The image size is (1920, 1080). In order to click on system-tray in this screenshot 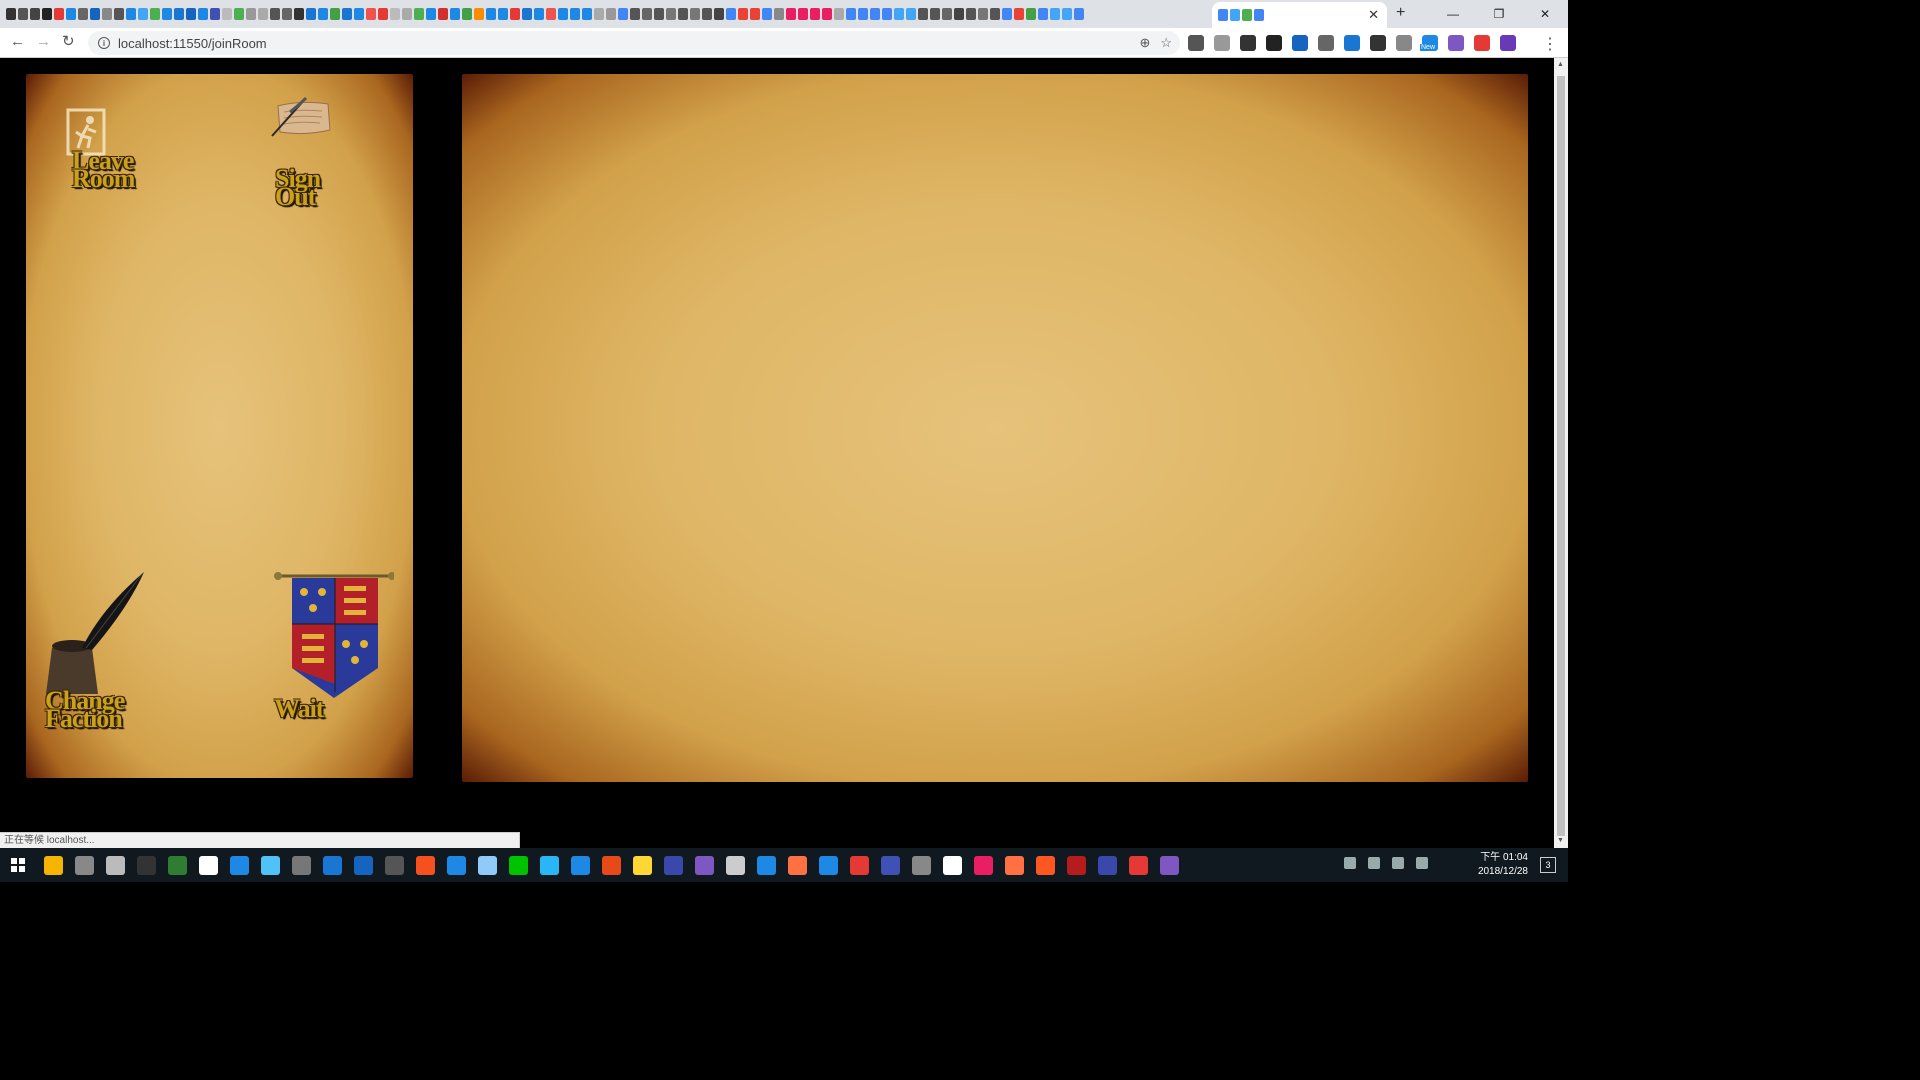, I will do `click(1386, 863)`.